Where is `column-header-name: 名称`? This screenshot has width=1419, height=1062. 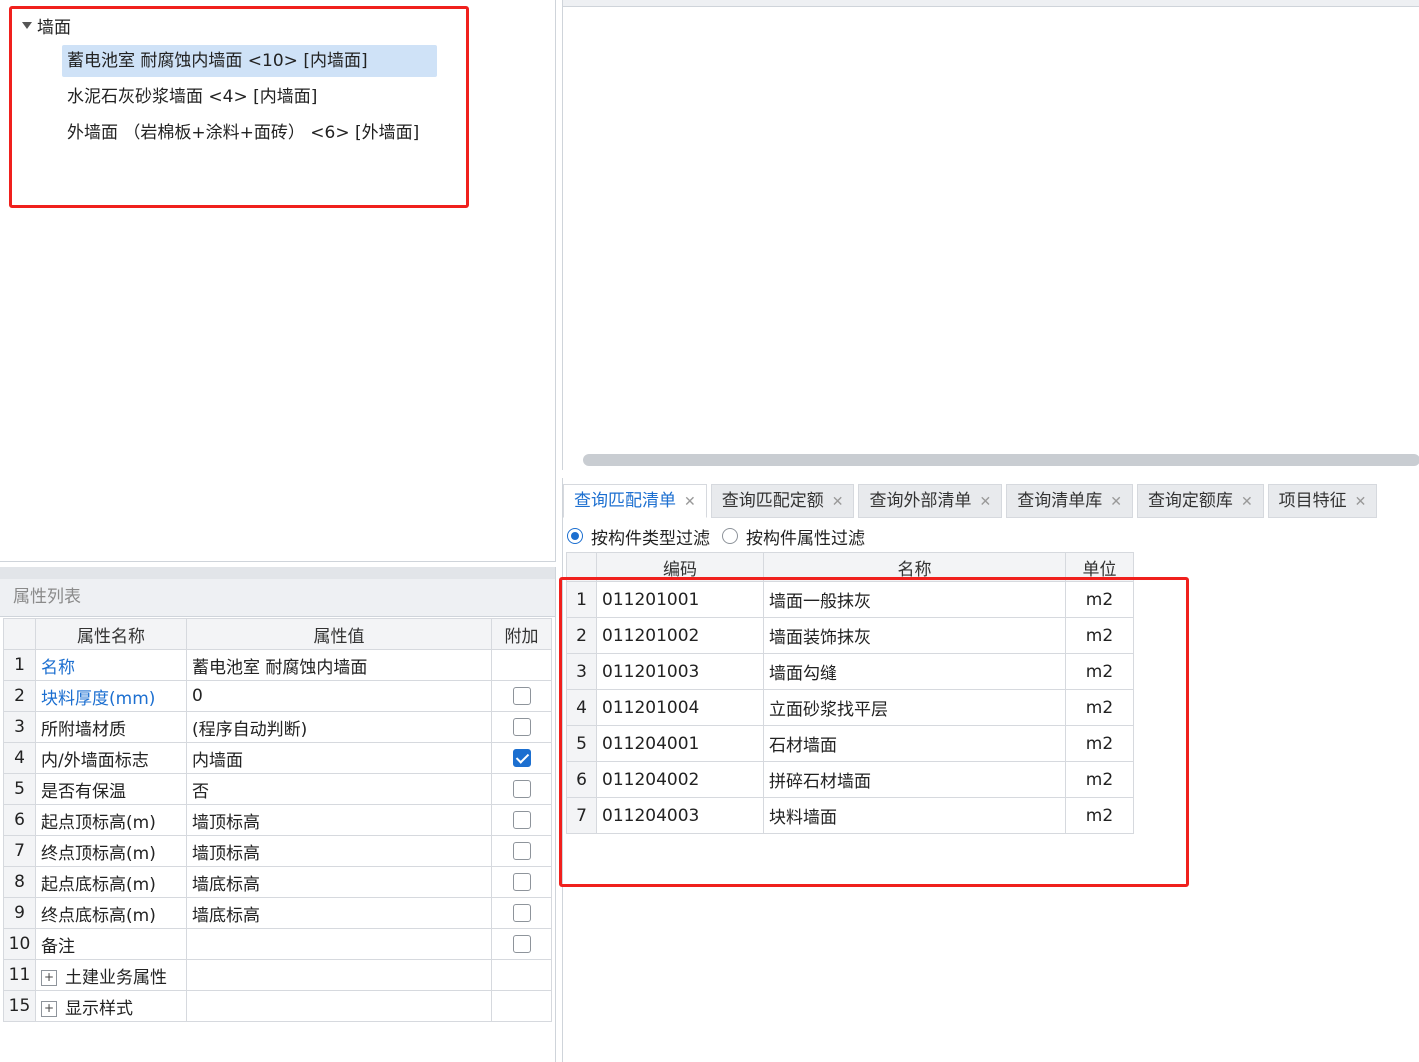
column-header-name: 名称 is located at coordinates (914, 567).